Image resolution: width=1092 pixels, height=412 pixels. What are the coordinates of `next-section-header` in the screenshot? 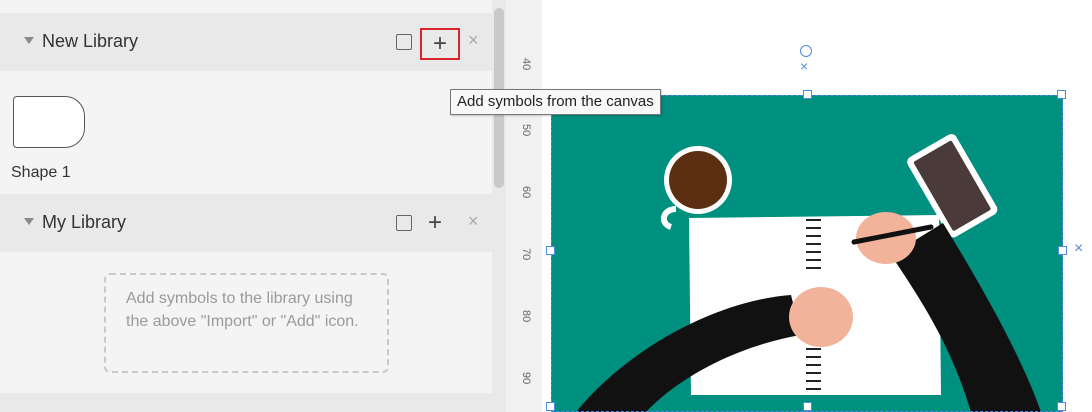 It's located at (246, 402).